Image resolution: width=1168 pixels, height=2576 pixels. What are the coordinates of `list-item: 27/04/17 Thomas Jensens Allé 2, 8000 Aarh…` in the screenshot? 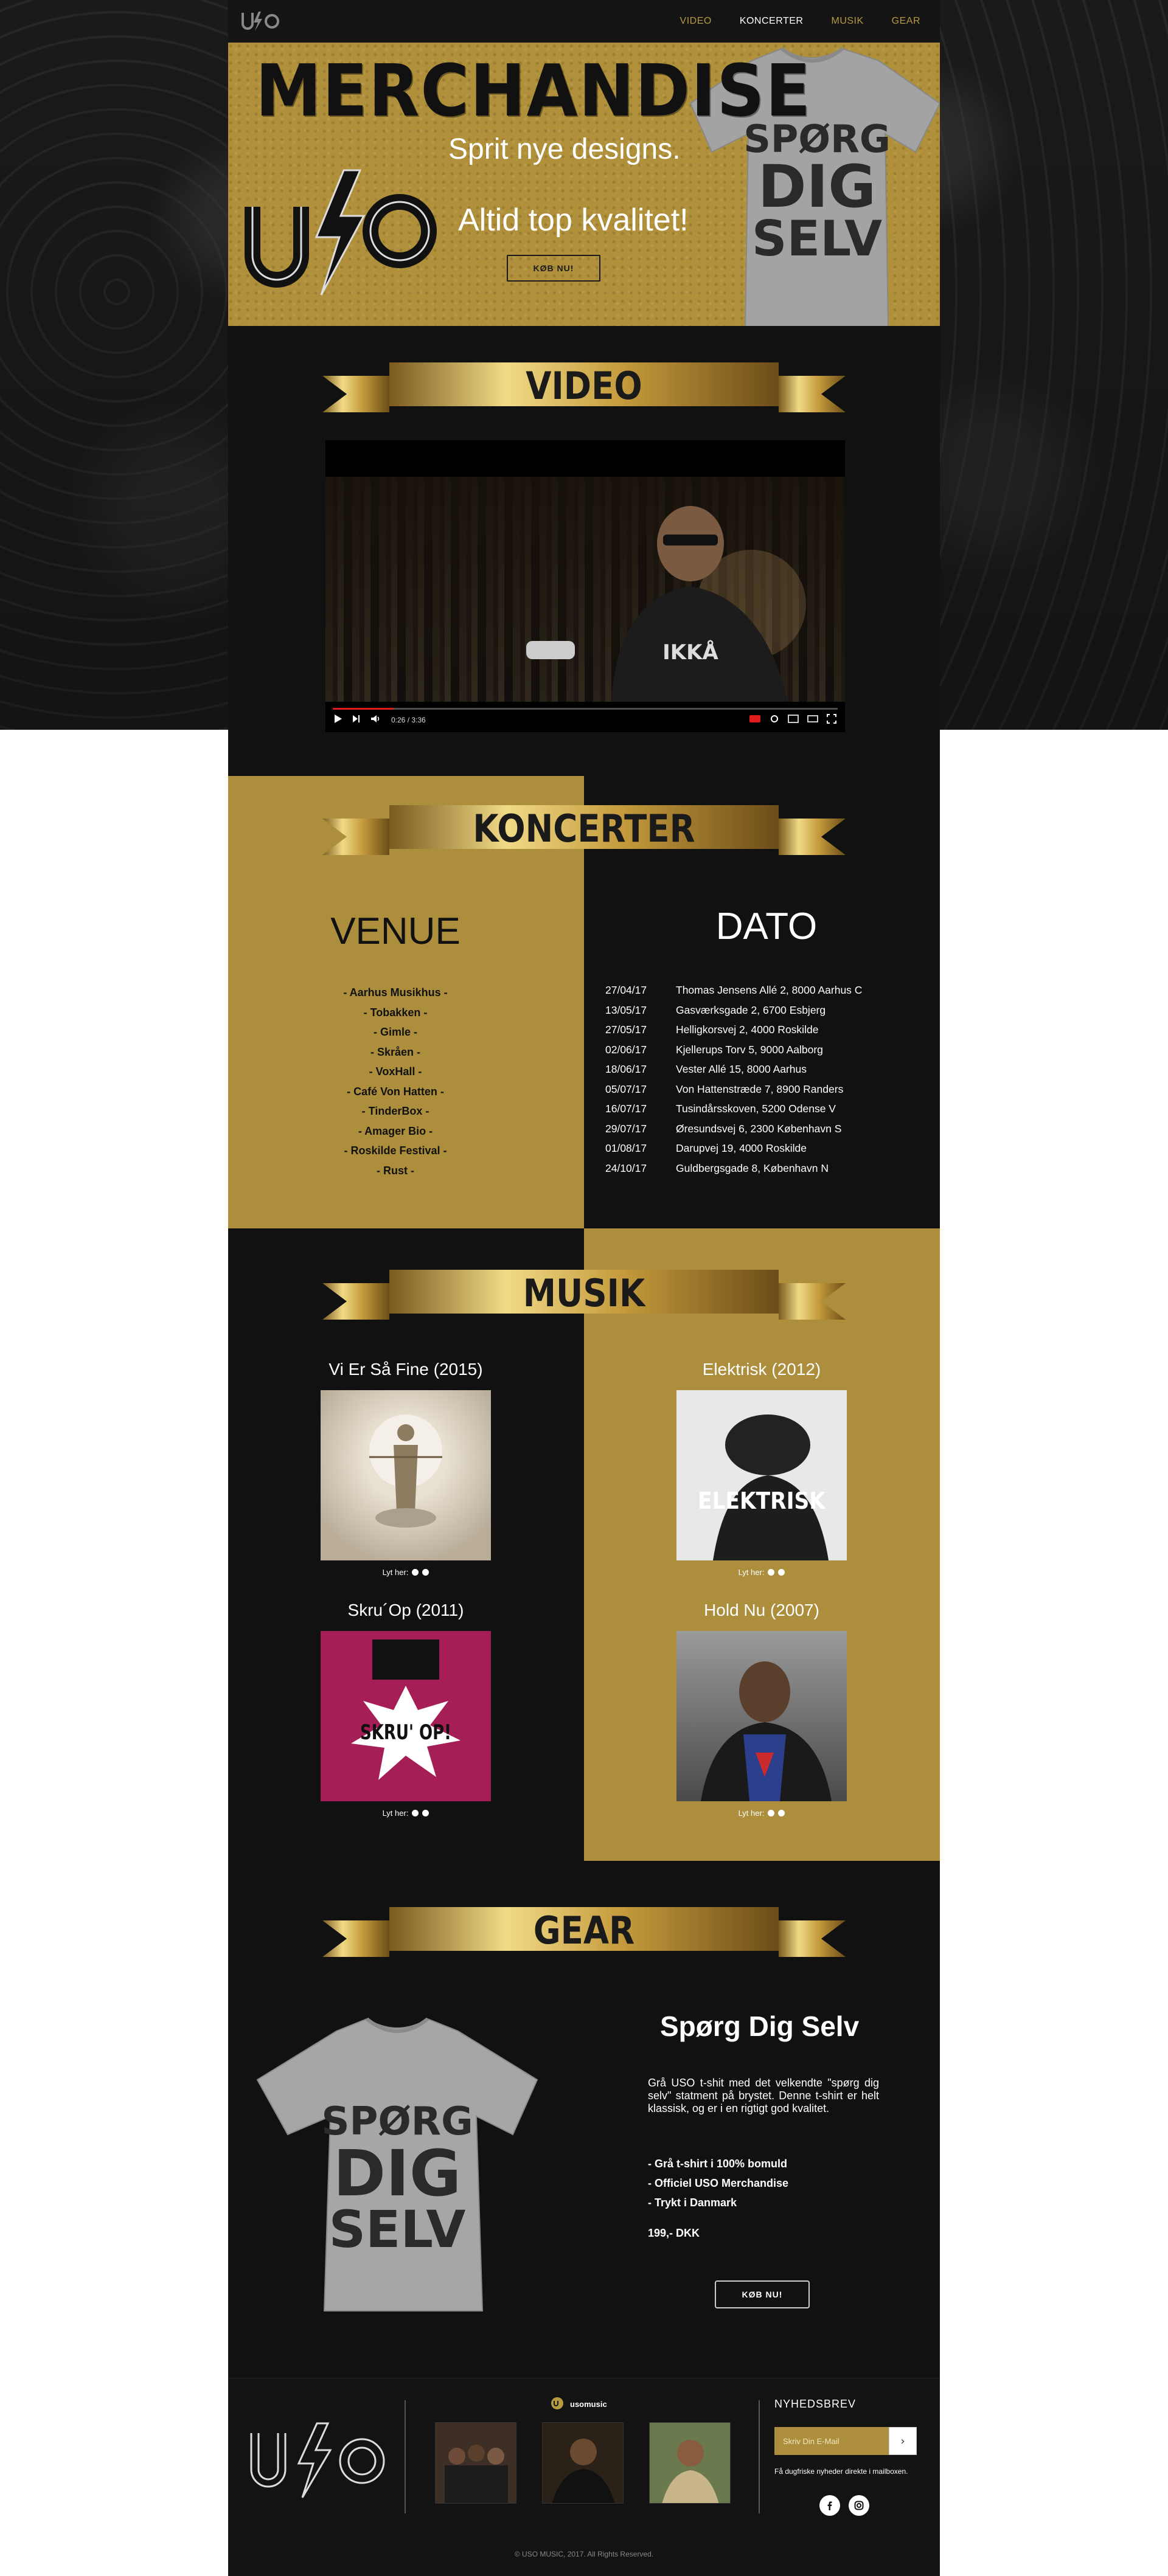 It's located at (733, 990).